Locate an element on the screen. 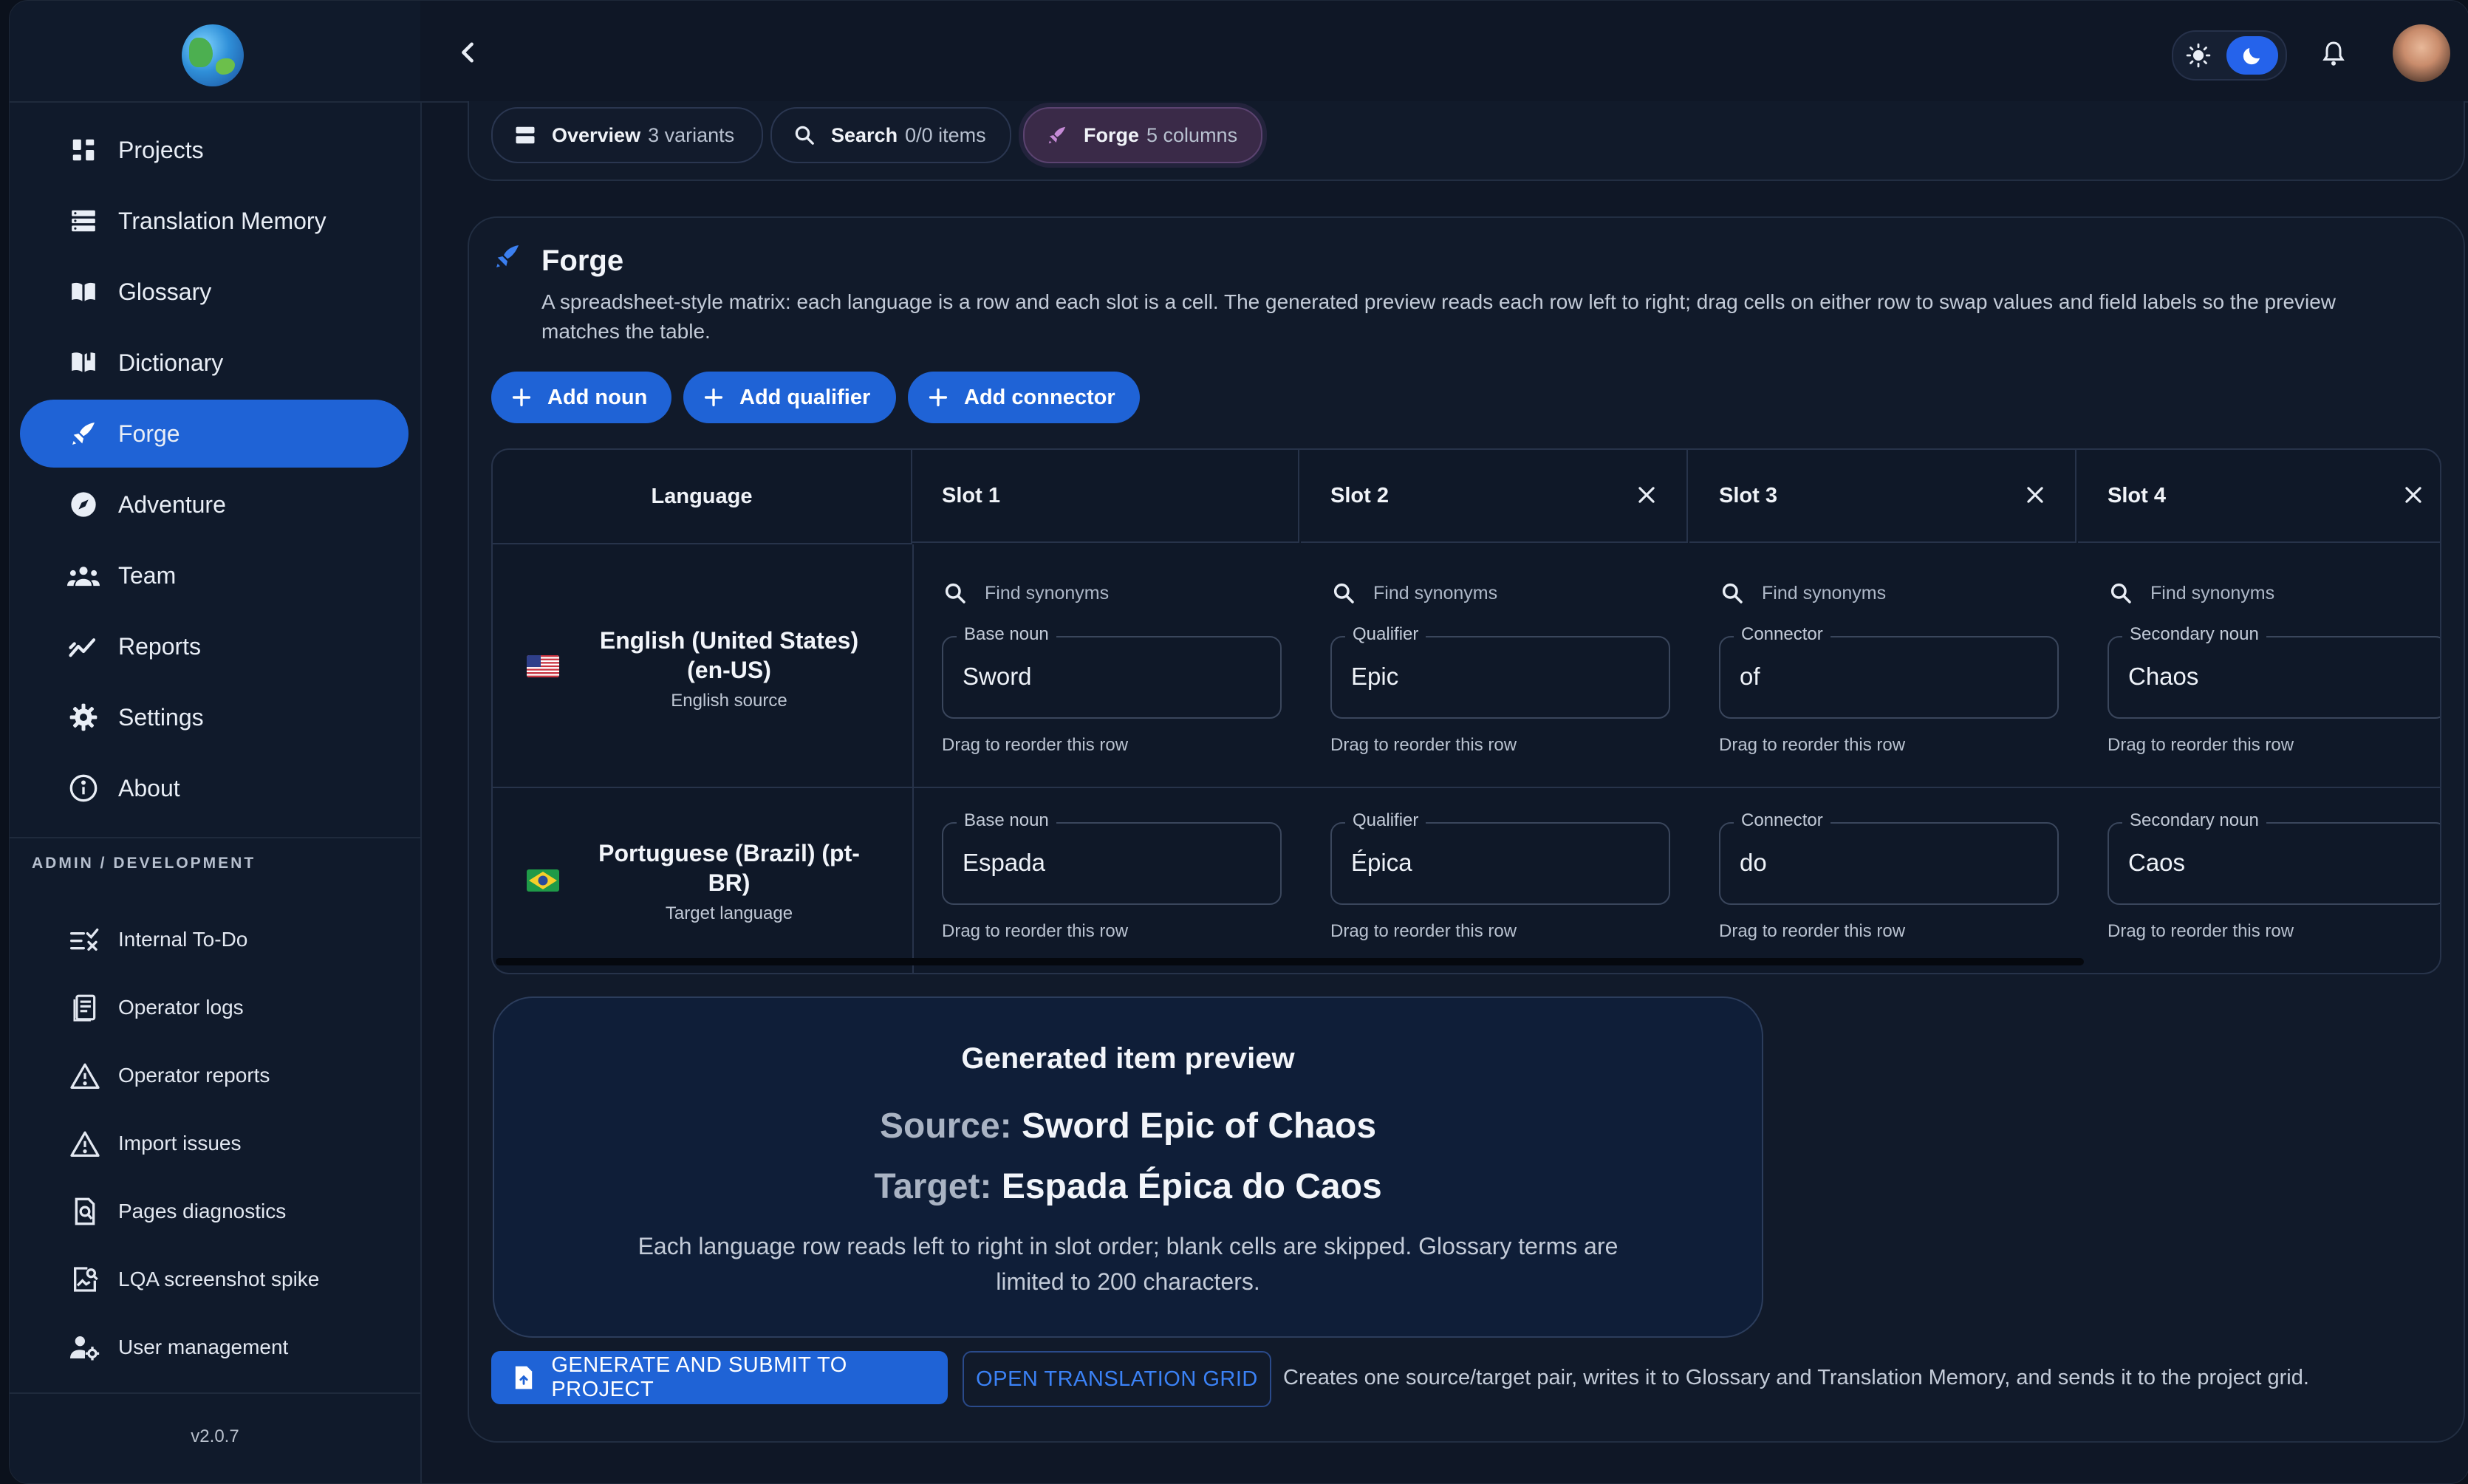  tab-label: Search is located at coordinates (865, 135).